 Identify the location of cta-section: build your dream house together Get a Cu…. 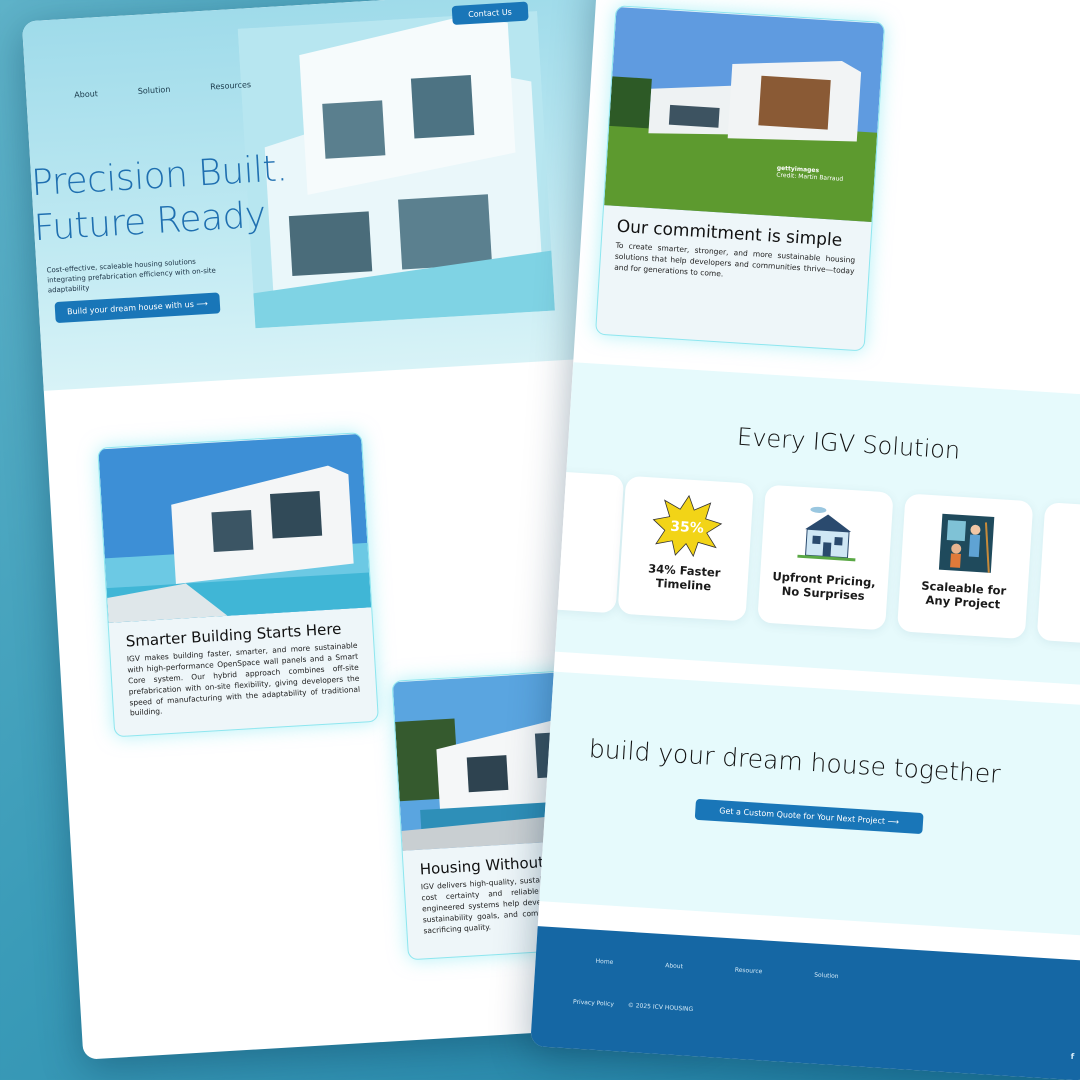
(809, 804).